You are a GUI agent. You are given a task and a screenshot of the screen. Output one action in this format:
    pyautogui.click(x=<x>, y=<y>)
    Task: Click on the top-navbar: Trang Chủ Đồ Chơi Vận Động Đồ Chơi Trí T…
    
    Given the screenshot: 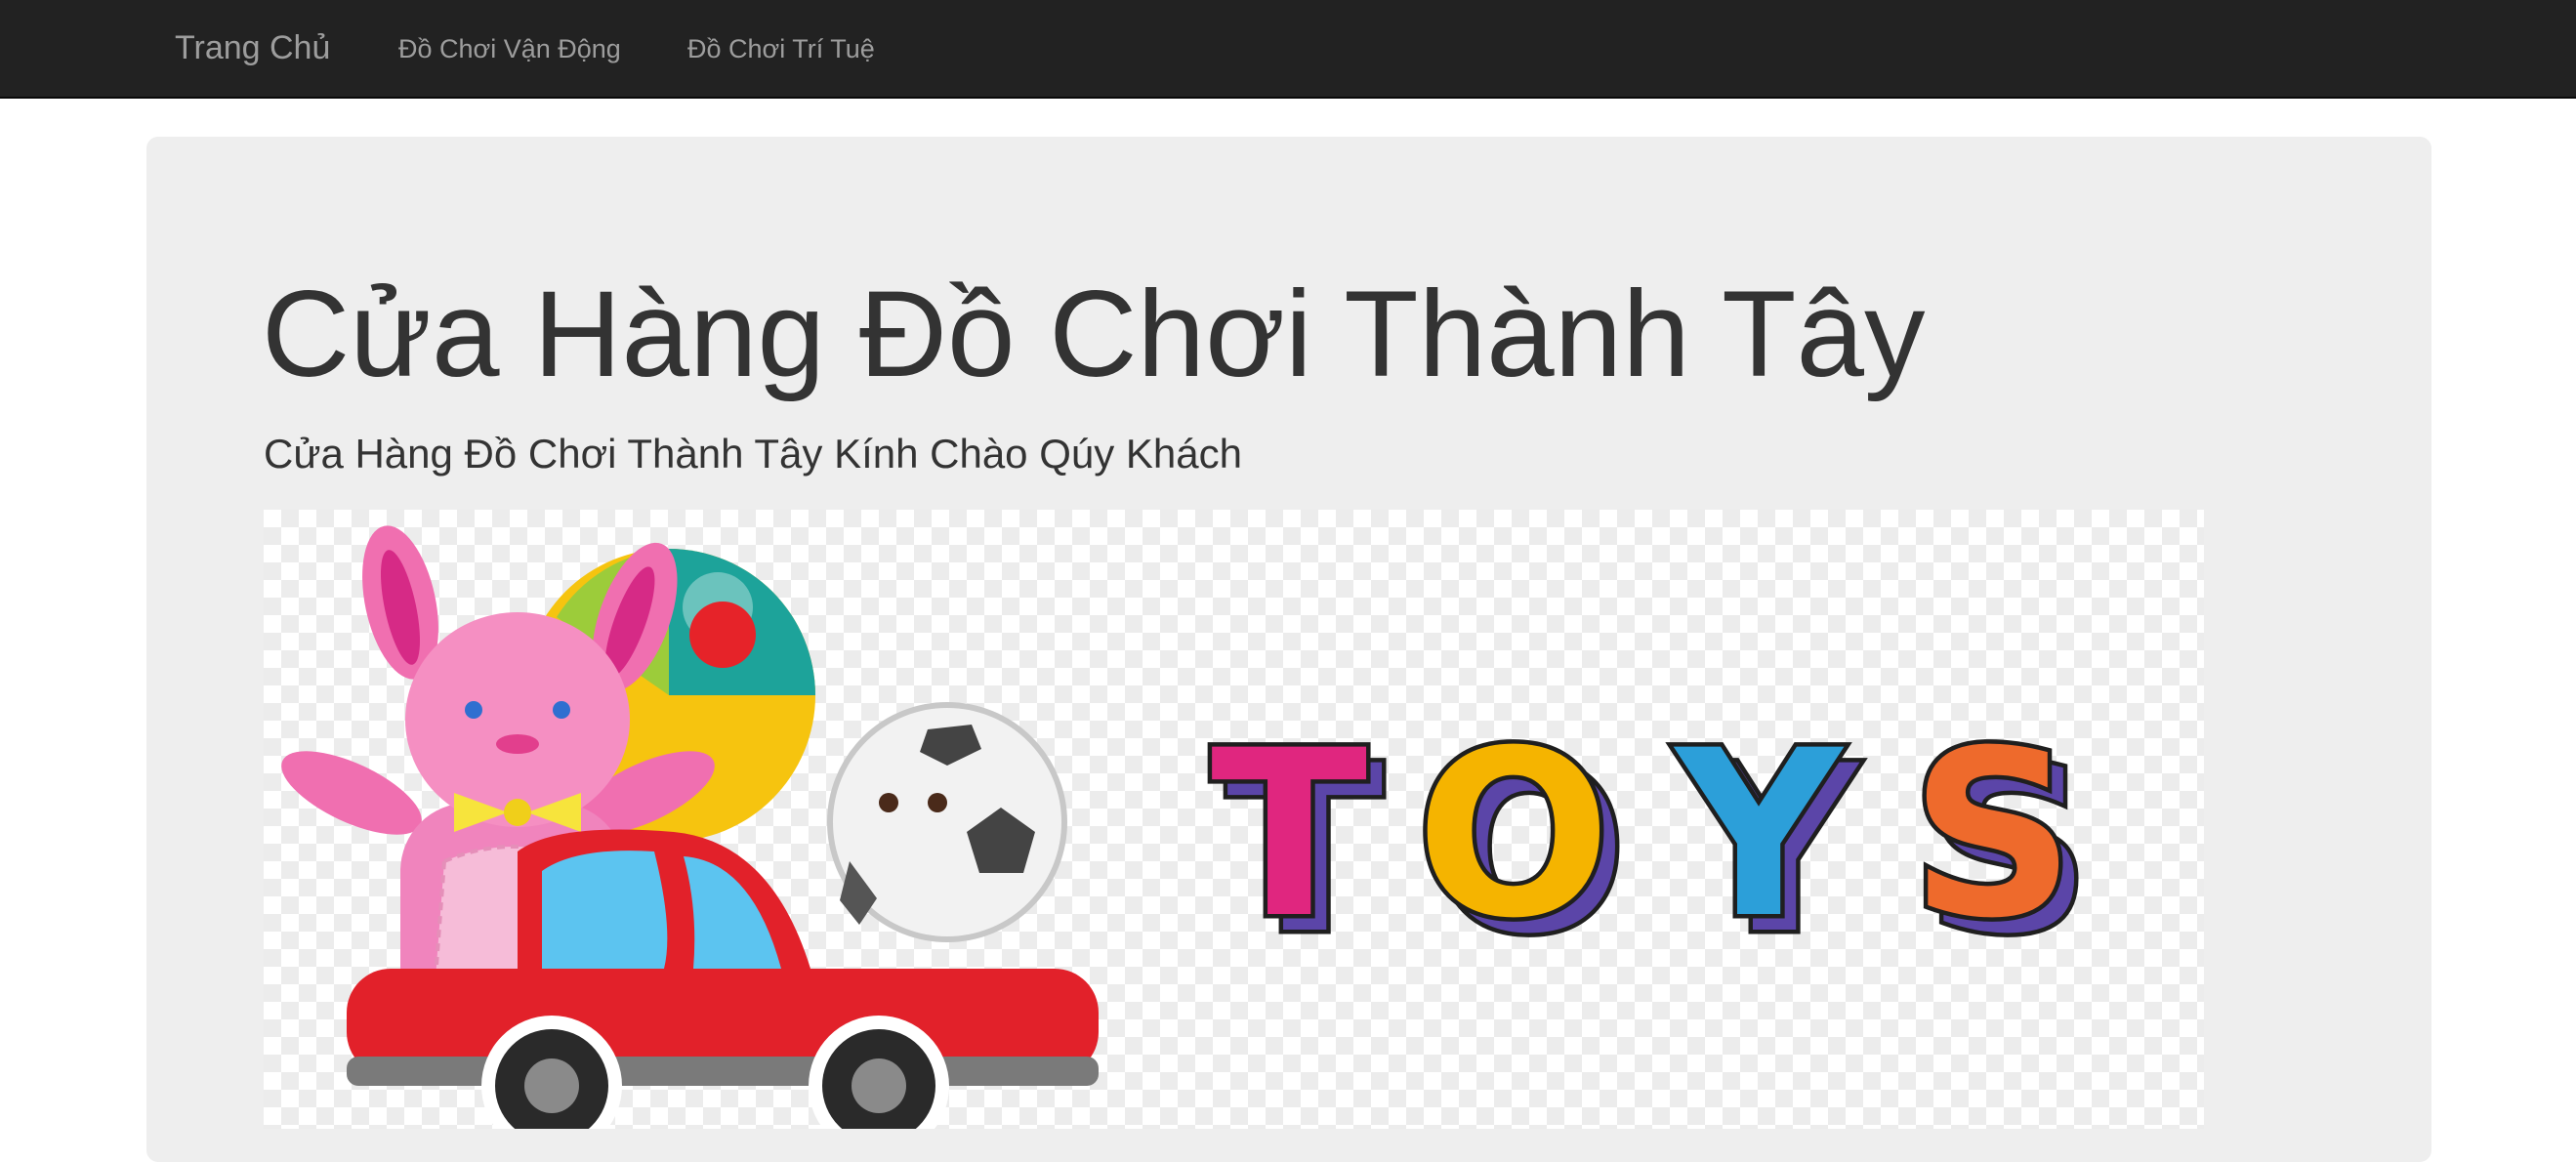 What is the action you would take?
    pyautogui.click(x=1288, y=49)
    